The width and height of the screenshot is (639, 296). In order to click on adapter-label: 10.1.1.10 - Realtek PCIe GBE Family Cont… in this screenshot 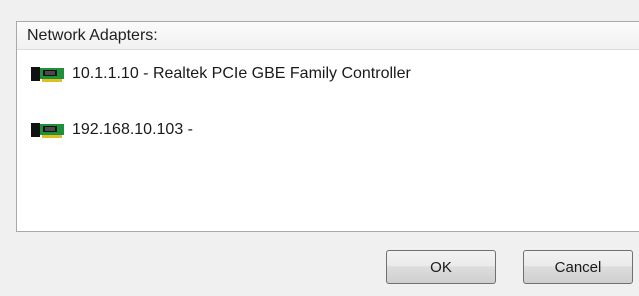, I will do `click(241, 73)`.